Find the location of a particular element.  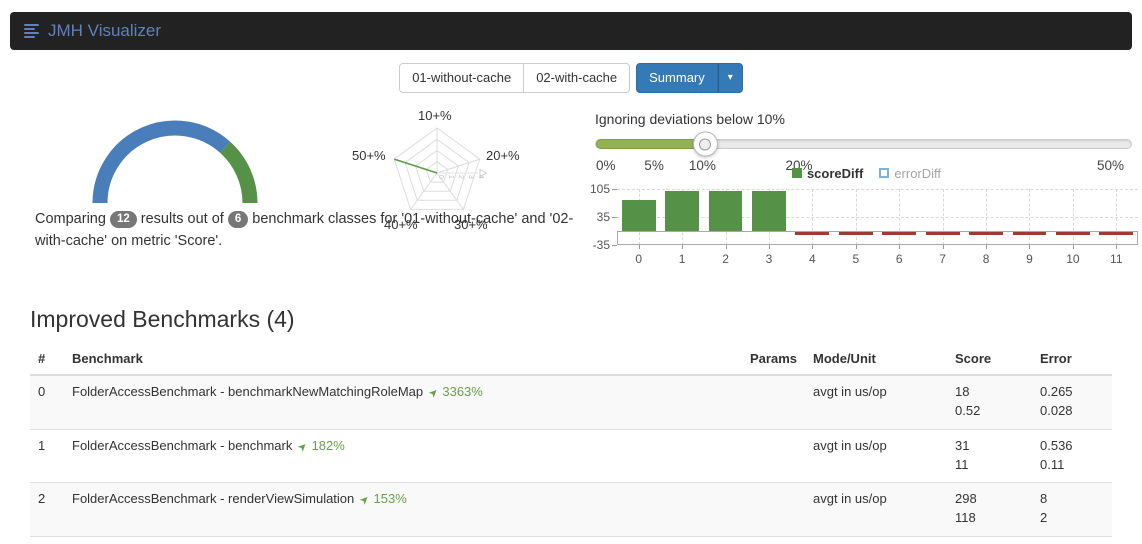

x-axis-label: 4 is located at coordinates (812, 259).